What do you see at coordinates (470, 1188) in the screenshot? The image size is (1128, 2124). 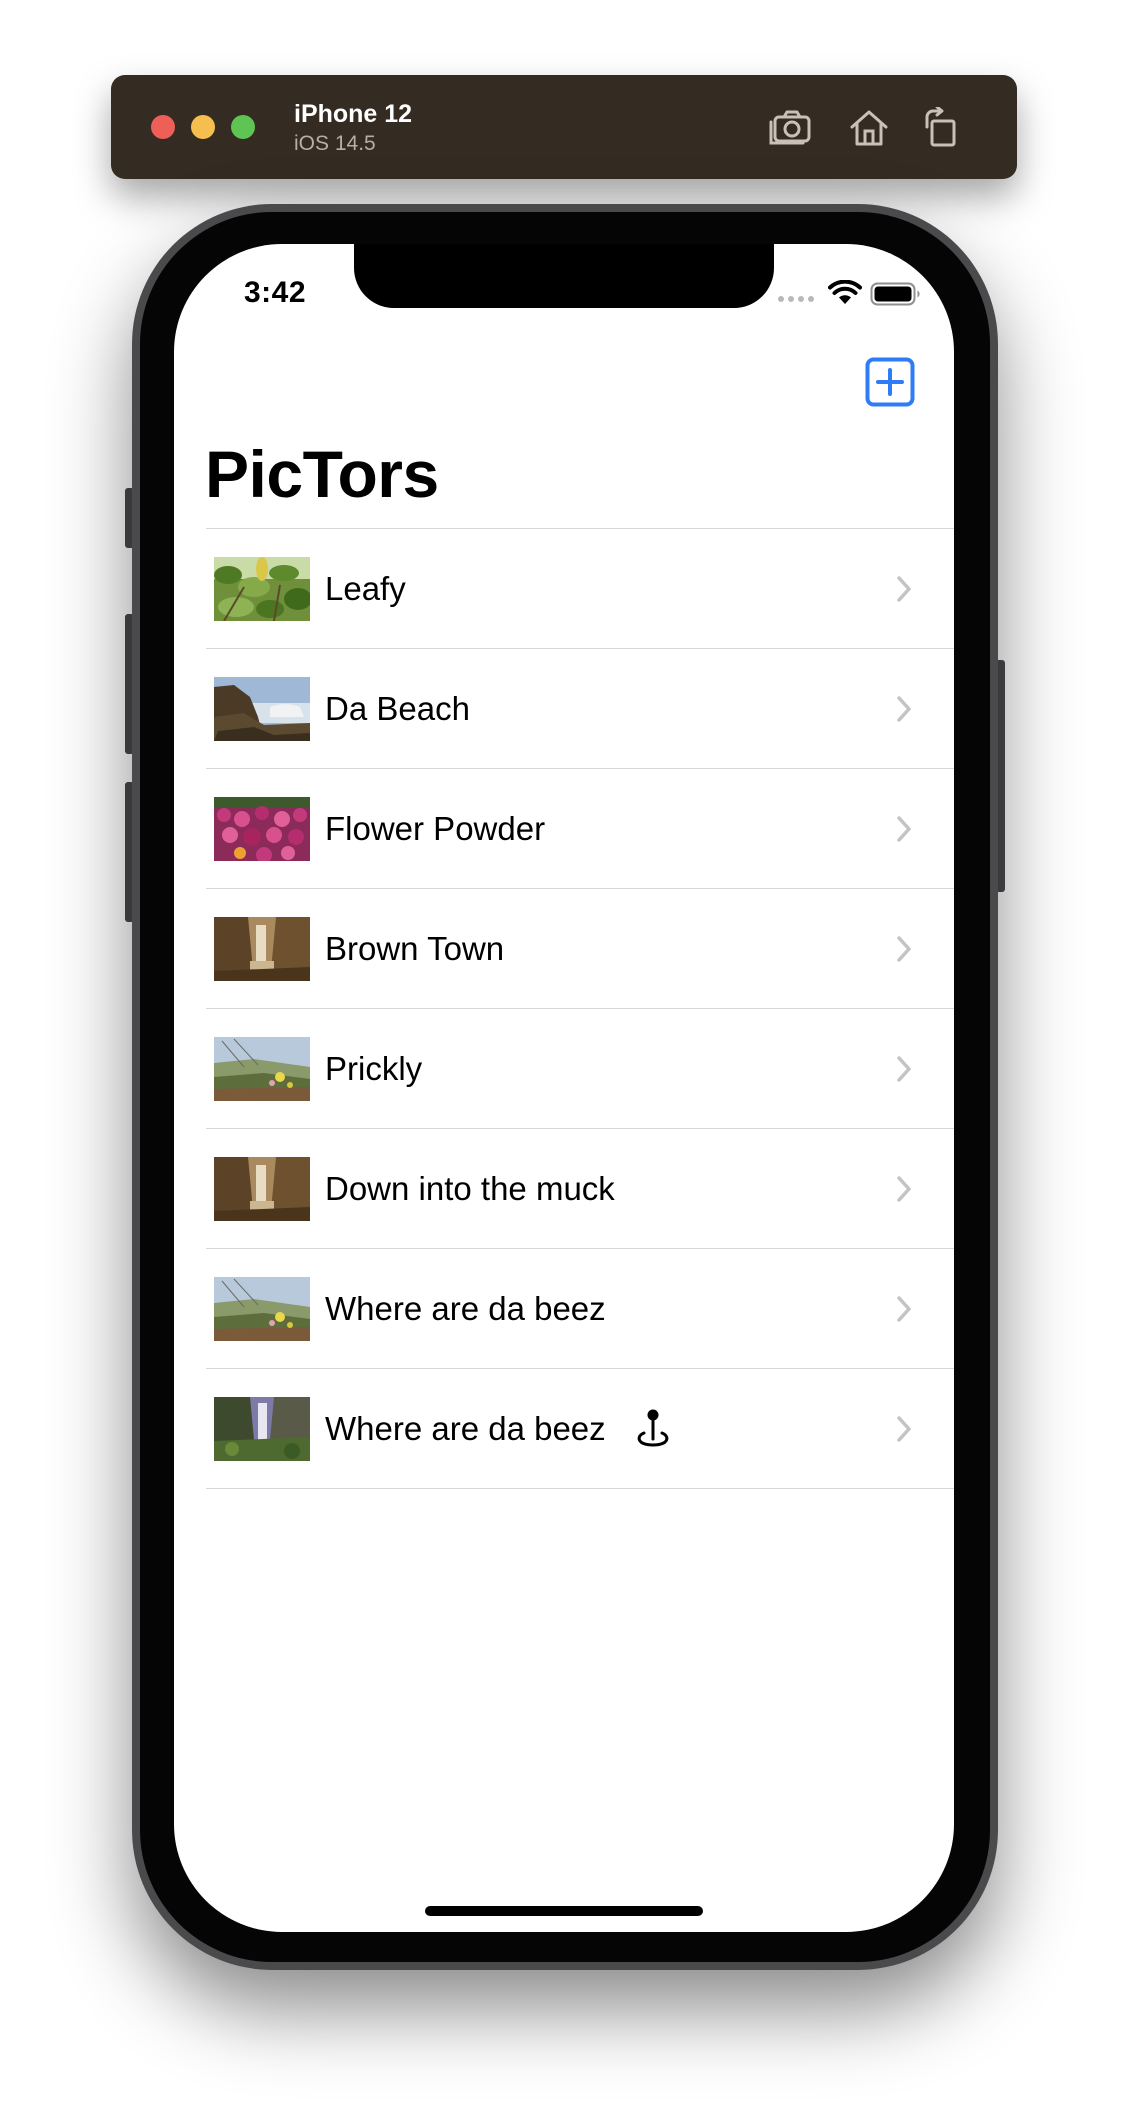 I see `photo-title: Down into the muck` at bounding box center [470, 1188].